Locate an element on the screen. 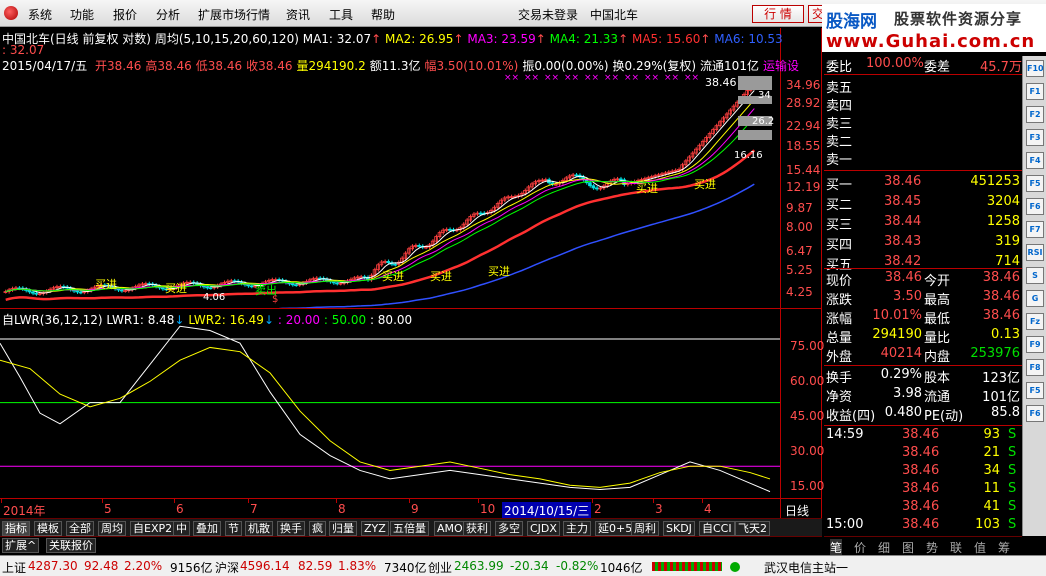  pane-divider is located at coordinates (411, 308).